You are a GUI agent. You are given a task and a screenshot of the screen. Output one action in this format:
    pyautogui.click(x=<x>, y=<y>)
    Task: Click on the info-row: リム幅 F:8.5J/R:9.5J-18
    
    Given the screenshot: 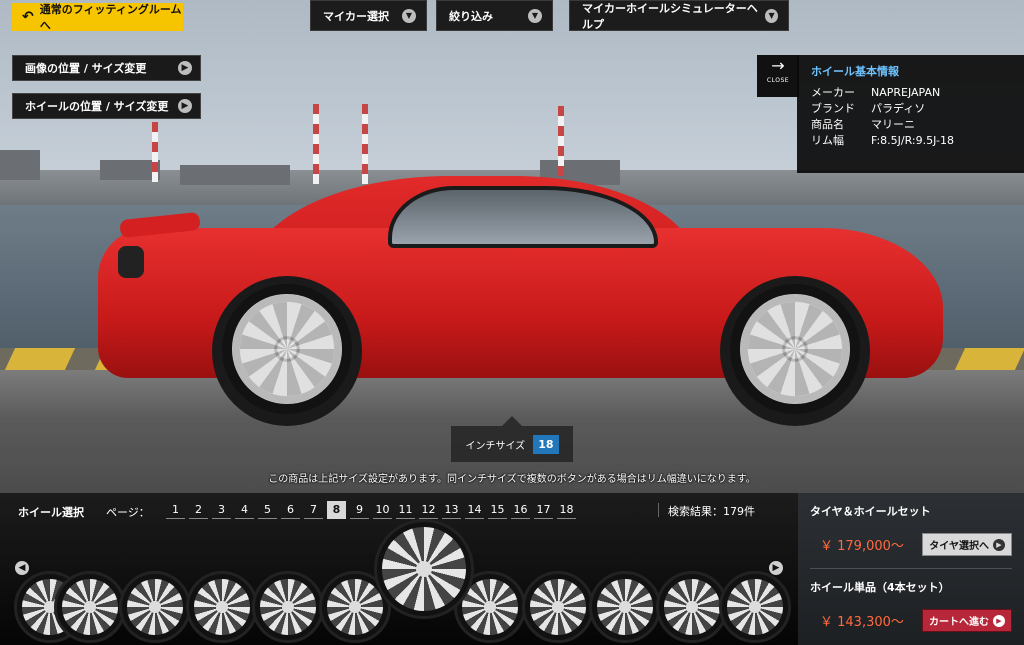 What is the action you would take?
    pyautogui.click(x=910, y=141)
    